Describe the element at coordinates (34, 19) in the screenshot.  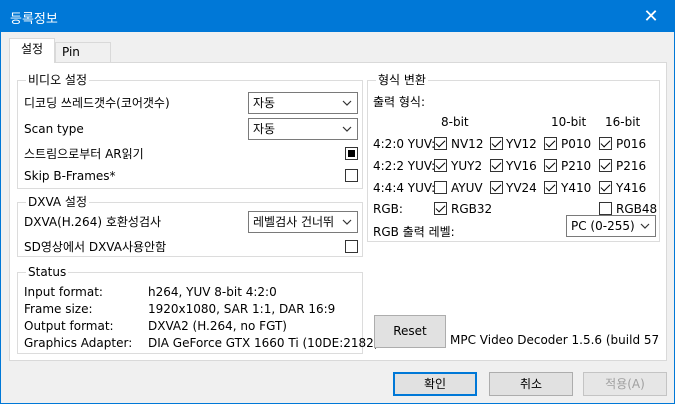
I see `window-title: 등록정보` at that location.